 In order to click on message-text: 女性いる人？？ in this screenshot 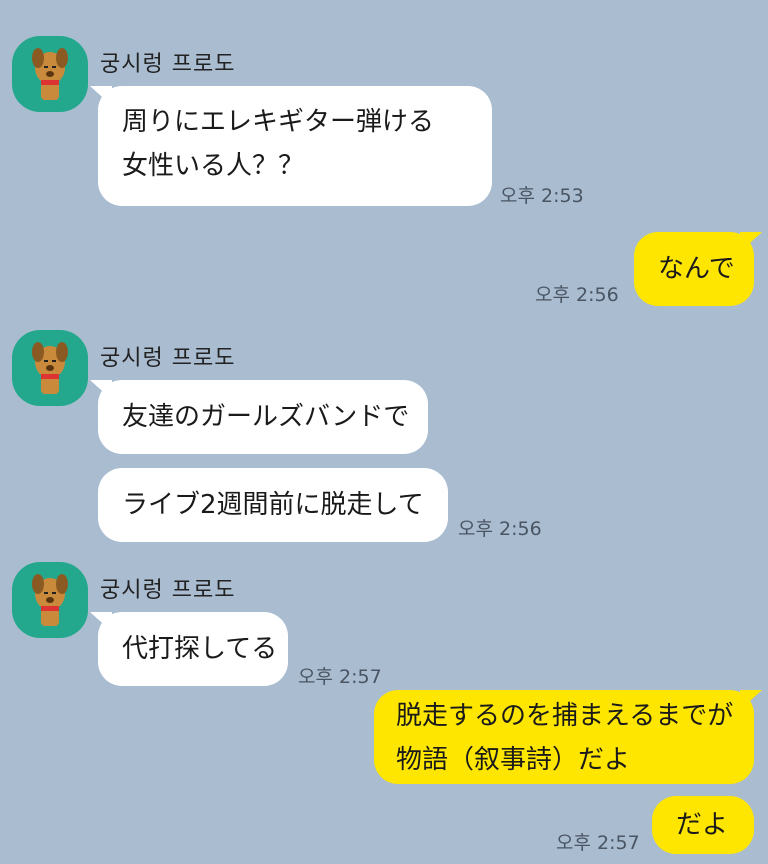, I will do `click(213, 166)`.